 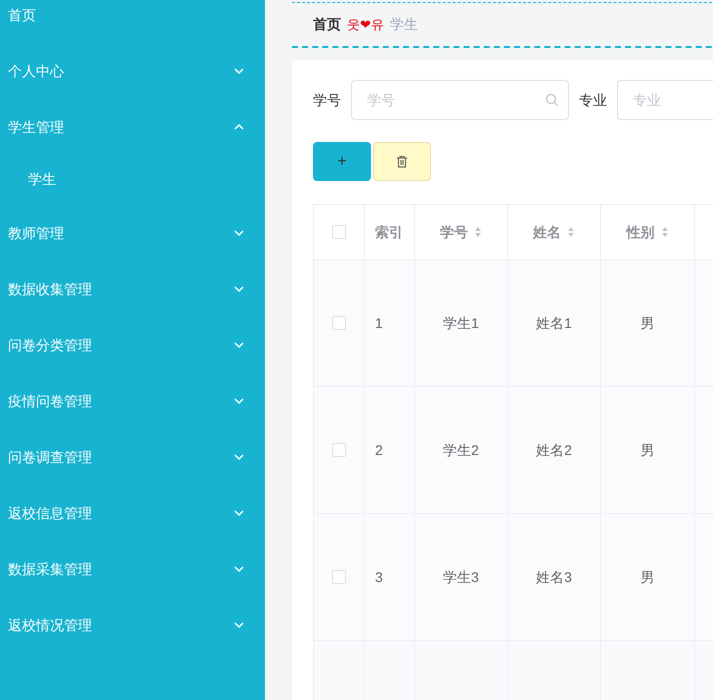 What do you see at coordinates (132, 233) in the screenshot?
I see `sidebar-item: 教师管理` at bounding box center [132, 233].